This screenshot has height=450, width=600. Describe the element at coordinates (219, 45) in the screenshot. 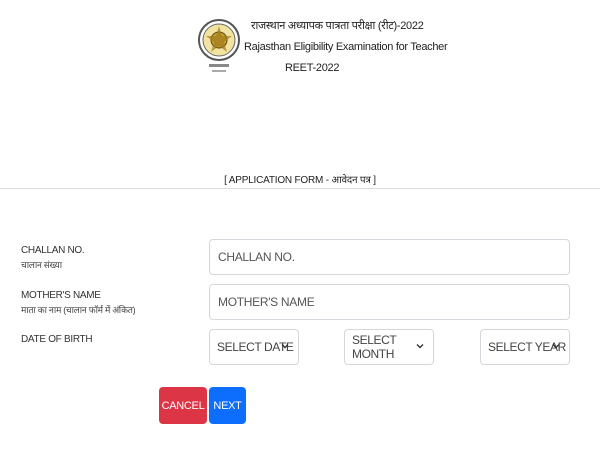

I see `emblem-logo-icon` at that location.